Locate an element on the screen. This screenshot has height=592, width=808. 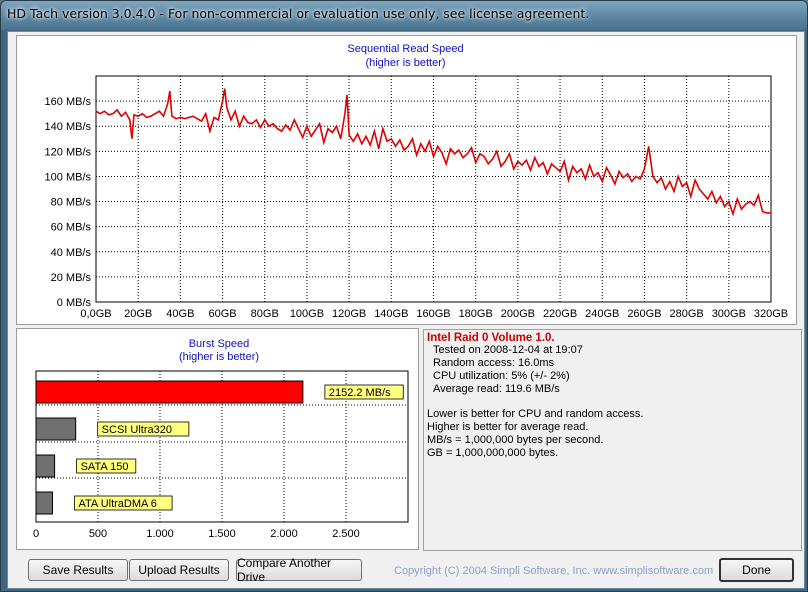
y-tick-label: 120 MB/s is located at coordinates (68, 152).